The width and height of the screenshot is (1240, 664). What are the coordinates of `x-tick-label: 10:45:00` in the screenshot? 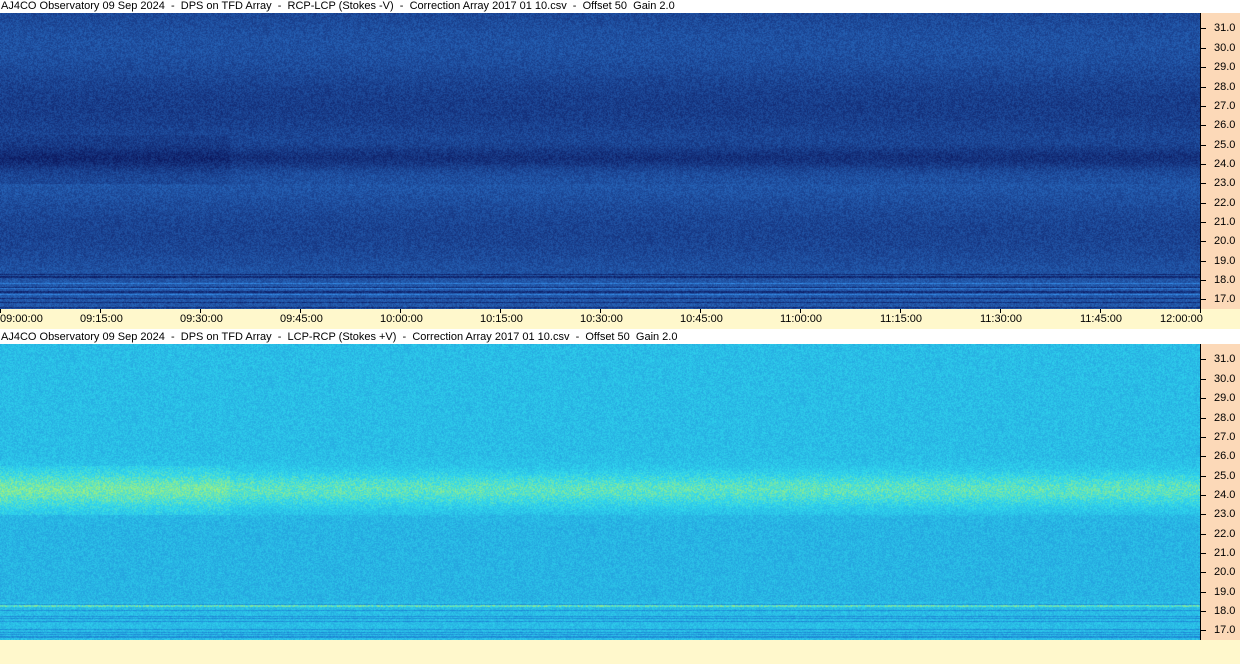 It's located at (701, 319).